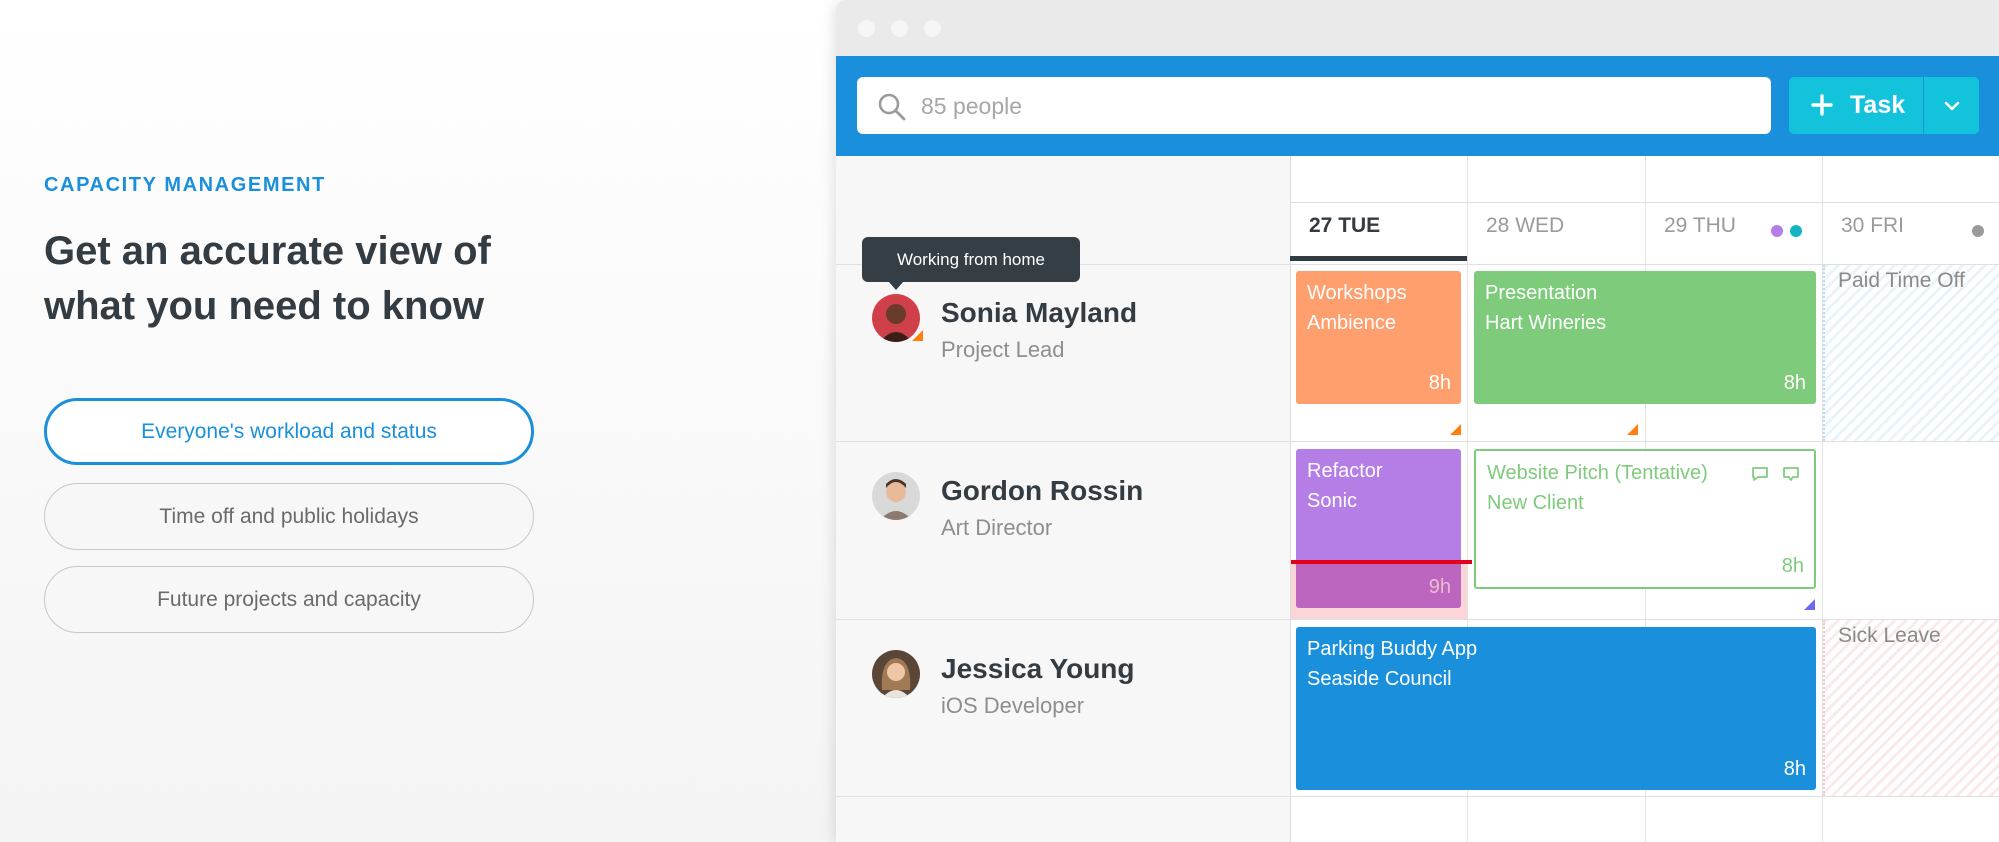 The image size is (1999, 842). What do you see at coordinates (1535, 503) in the screenshot?
I see `task-client: New Client` at bounding box center [1535, 503].